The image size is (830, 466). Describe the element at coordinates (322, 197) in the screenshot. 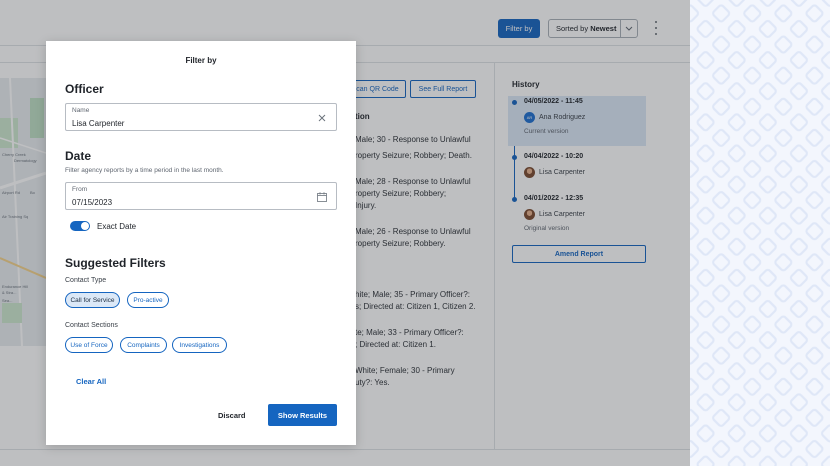

I see `calendar-icon` at that location.